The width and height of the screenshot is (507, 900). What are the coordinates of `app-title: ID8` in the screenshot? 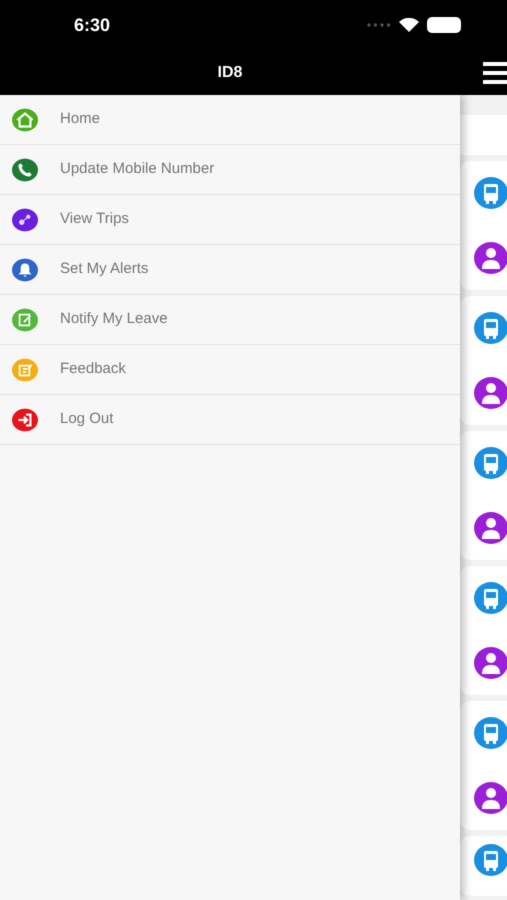 It's located at (230, 72).